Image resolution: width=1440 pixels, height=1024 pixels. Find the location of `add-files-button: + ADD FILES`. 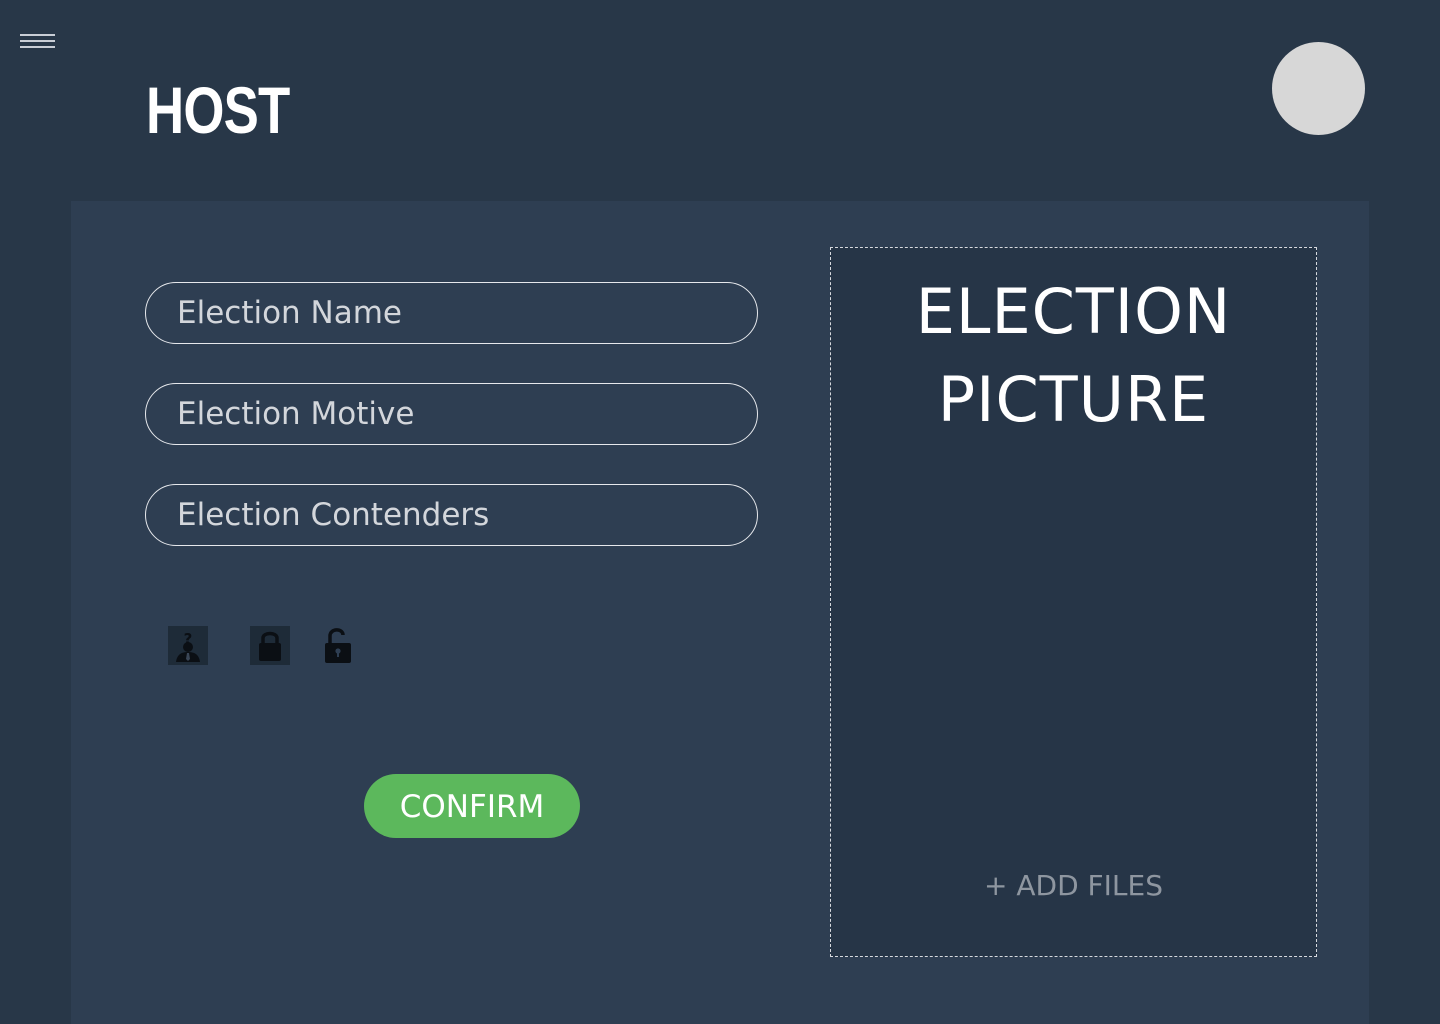

add-files-button: + ADD FILES is located at coordinates (1073, 886).